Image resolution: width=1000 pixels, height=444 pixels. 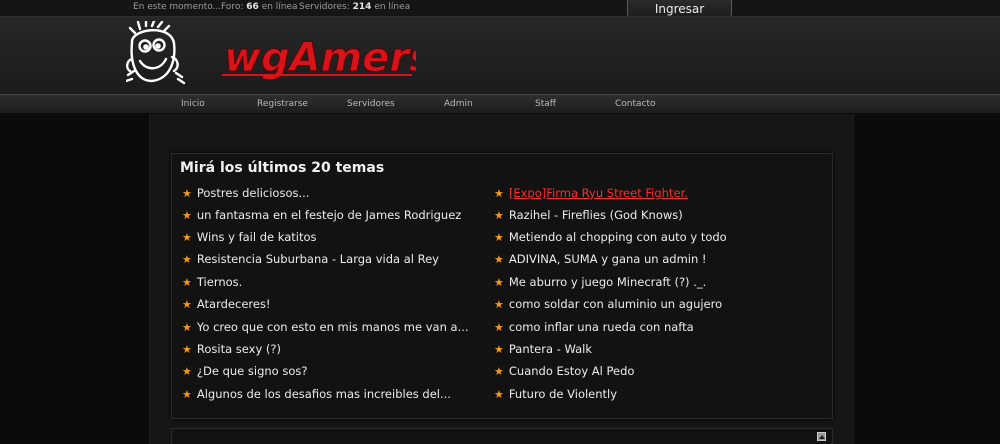 What do you see at coordinates (252, 7) in the screenshot?
I see `forum-online-count: 66` at bounding box center [252, 7].